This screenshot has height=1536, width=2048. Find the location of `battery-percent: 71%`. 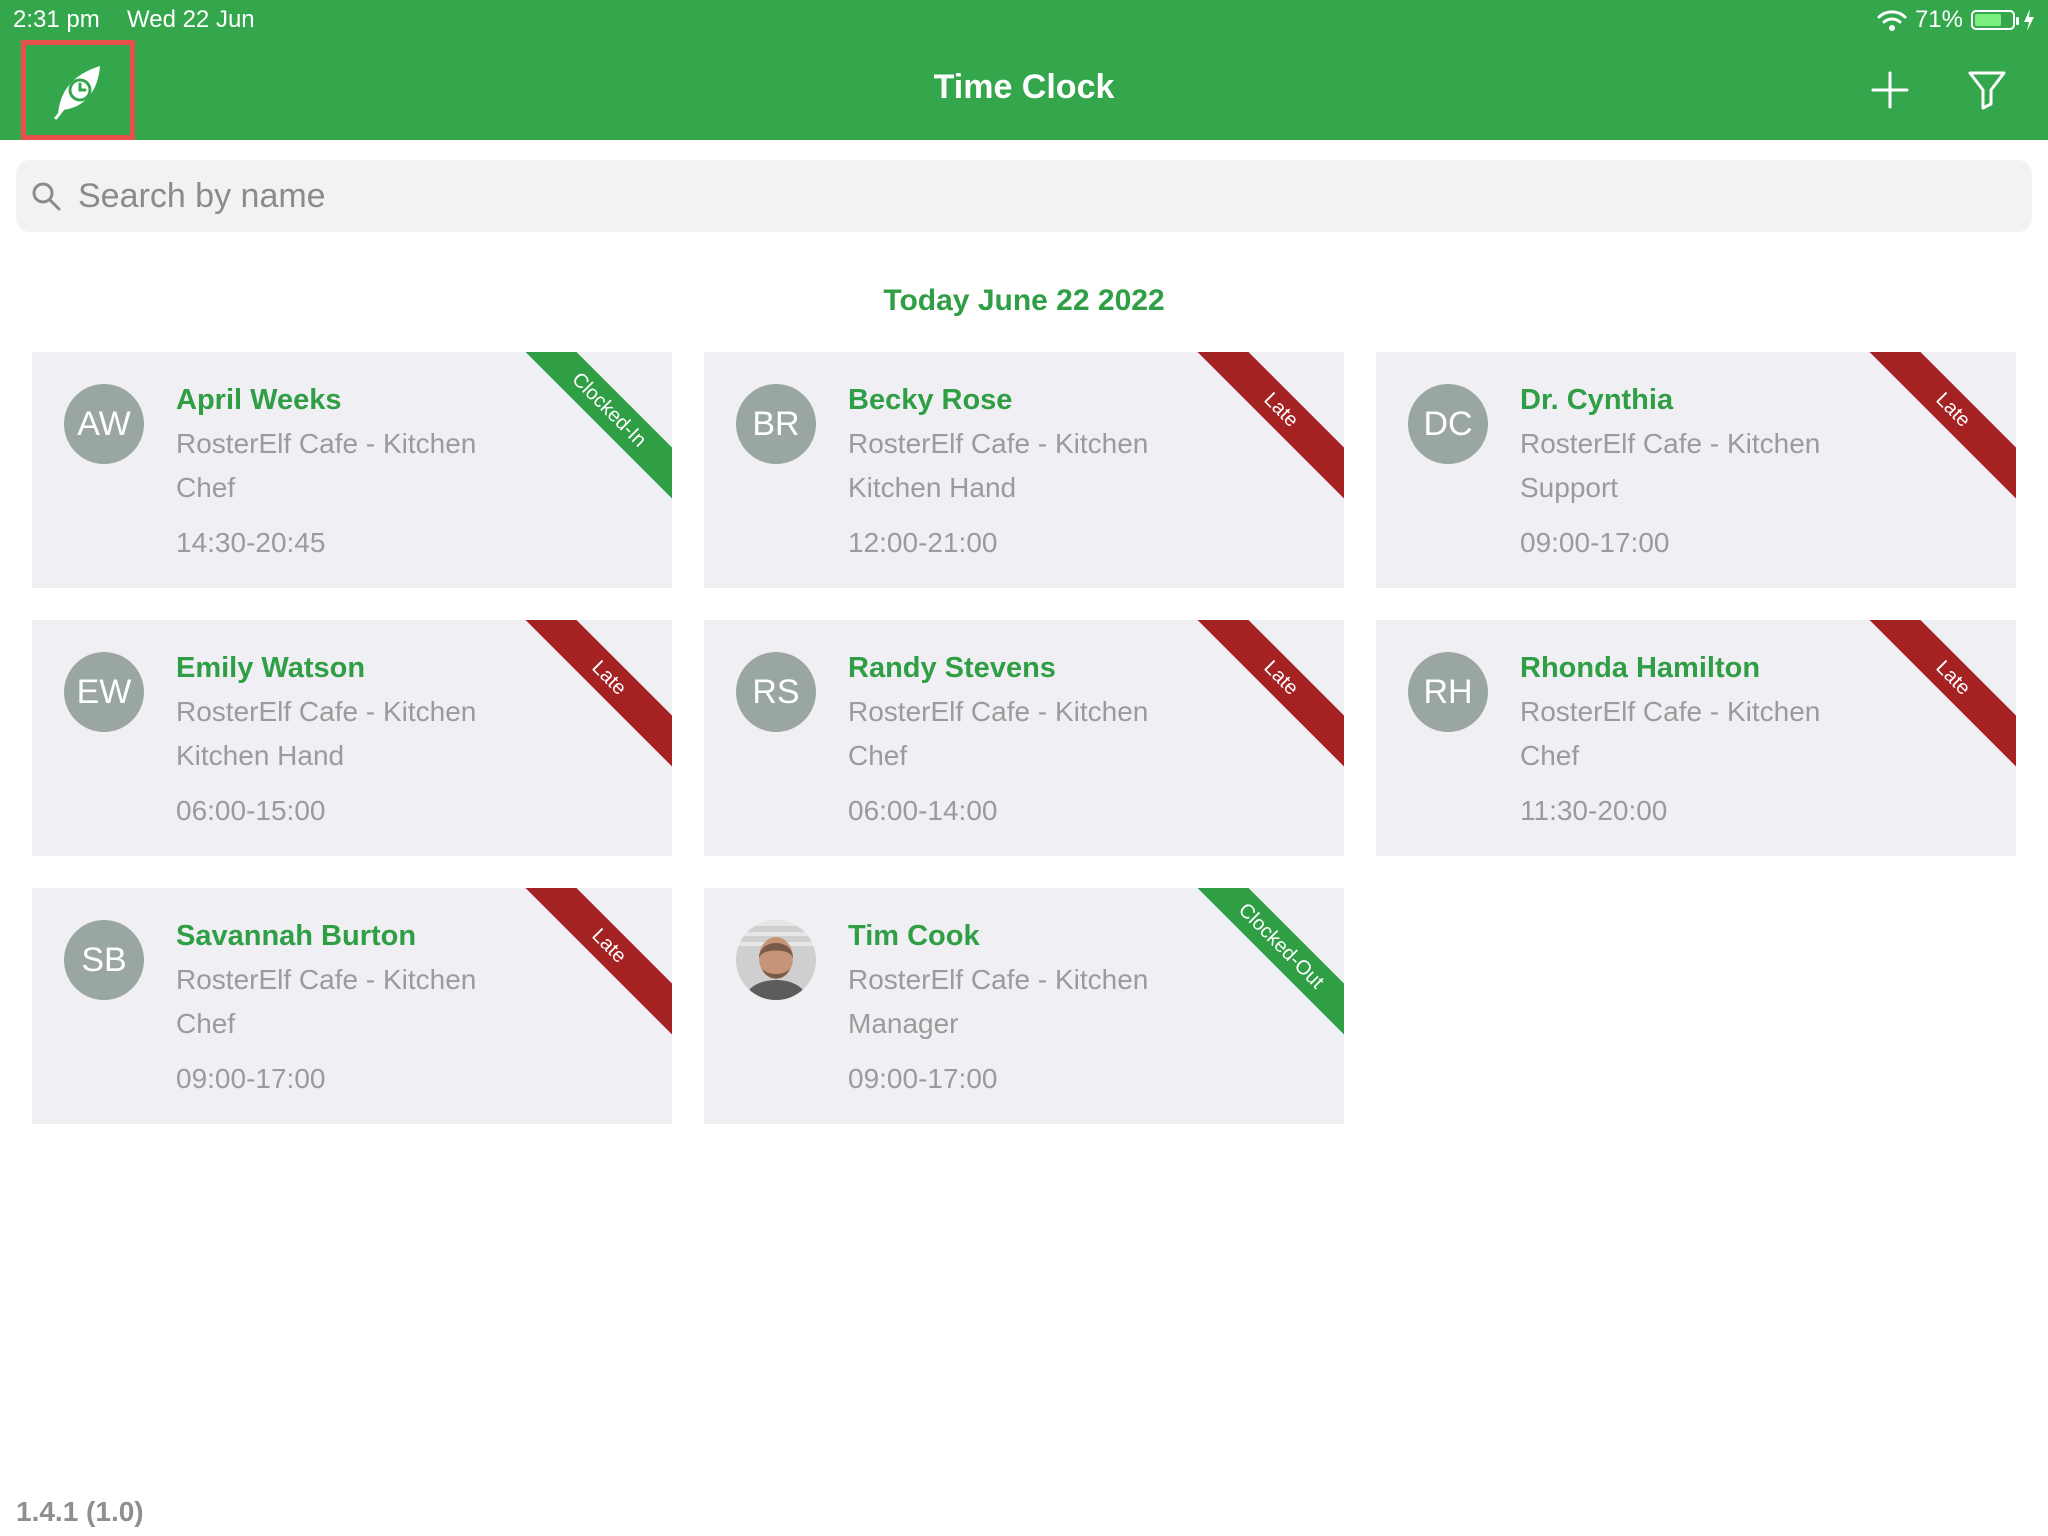

battery-percent: 71% is located at coordinates (1938, 19).